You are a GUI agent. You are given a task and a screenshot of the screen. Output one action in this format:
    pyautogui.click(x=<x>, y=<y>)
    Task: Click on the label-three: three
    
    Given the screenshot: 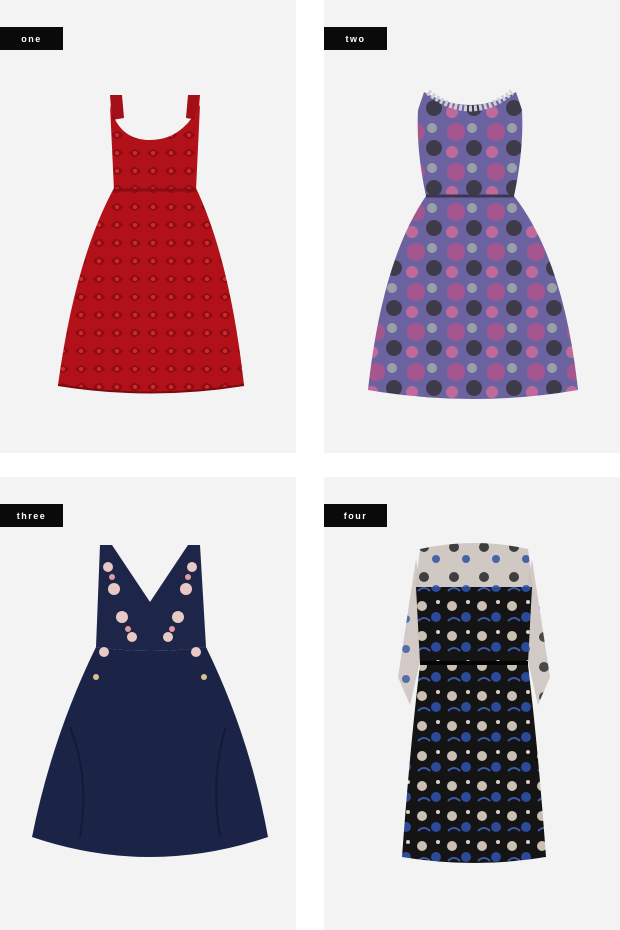 What is the action you would take?
    pyautogui.click(x=31, y=515)
    